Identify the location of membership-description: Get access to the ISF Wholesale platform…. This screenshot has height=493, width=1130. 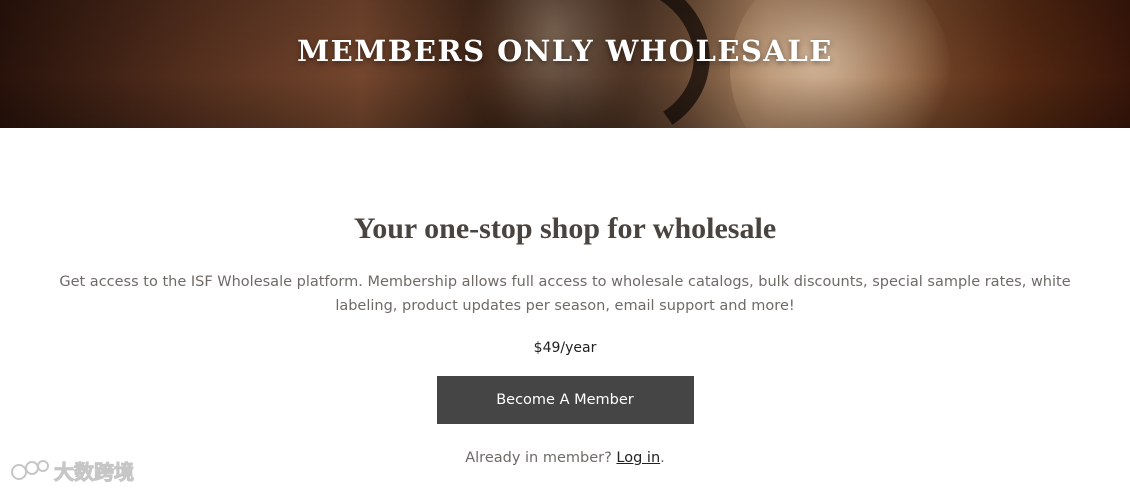
(565, 294).